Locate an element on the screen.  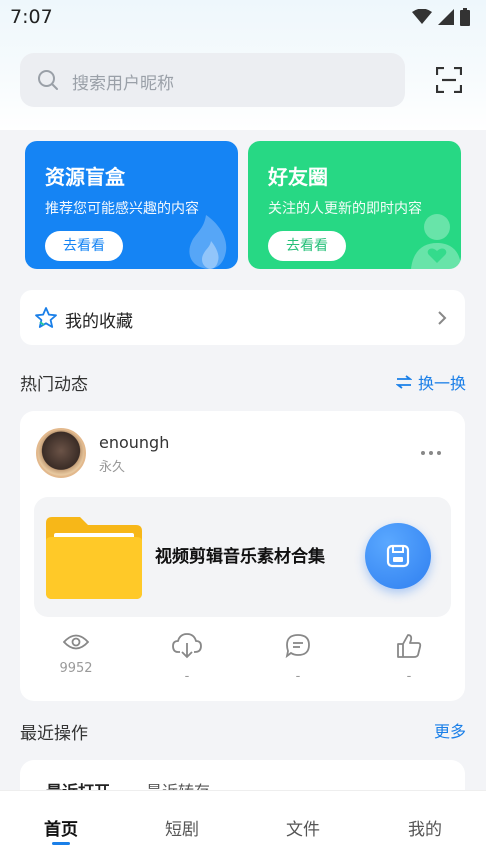
file-title: 视频剪辑音乐素材合集 is located at coordinates (240, 557).